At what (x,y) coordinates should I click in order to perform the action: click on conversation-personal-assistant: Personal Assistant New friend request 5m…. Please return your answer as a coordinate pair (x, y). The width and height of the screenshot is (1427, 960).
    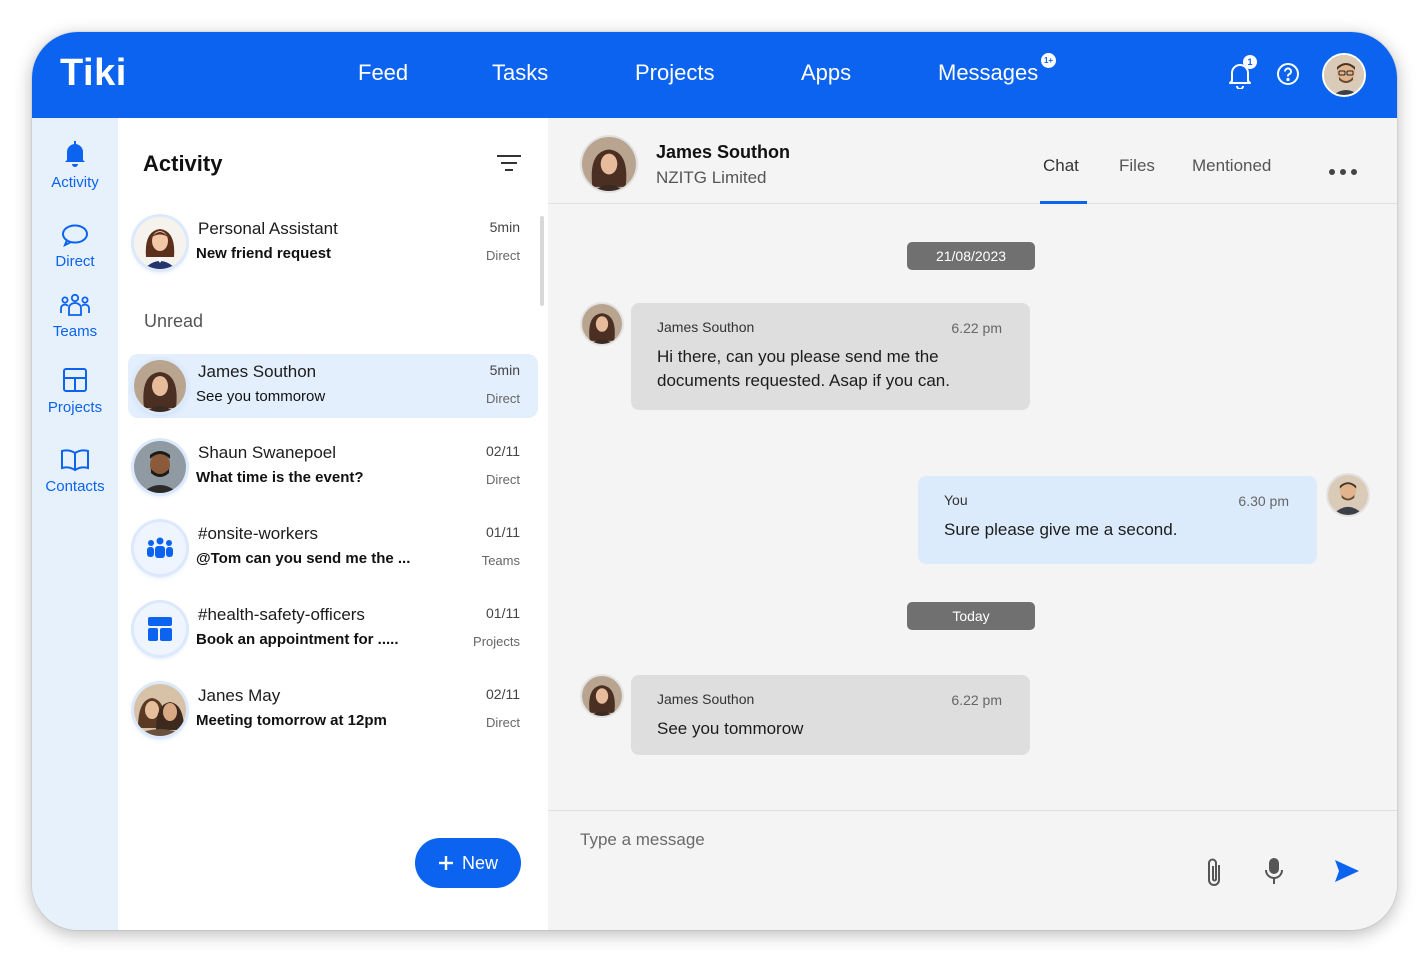
    Looking at the image, I should click on (333, 243).